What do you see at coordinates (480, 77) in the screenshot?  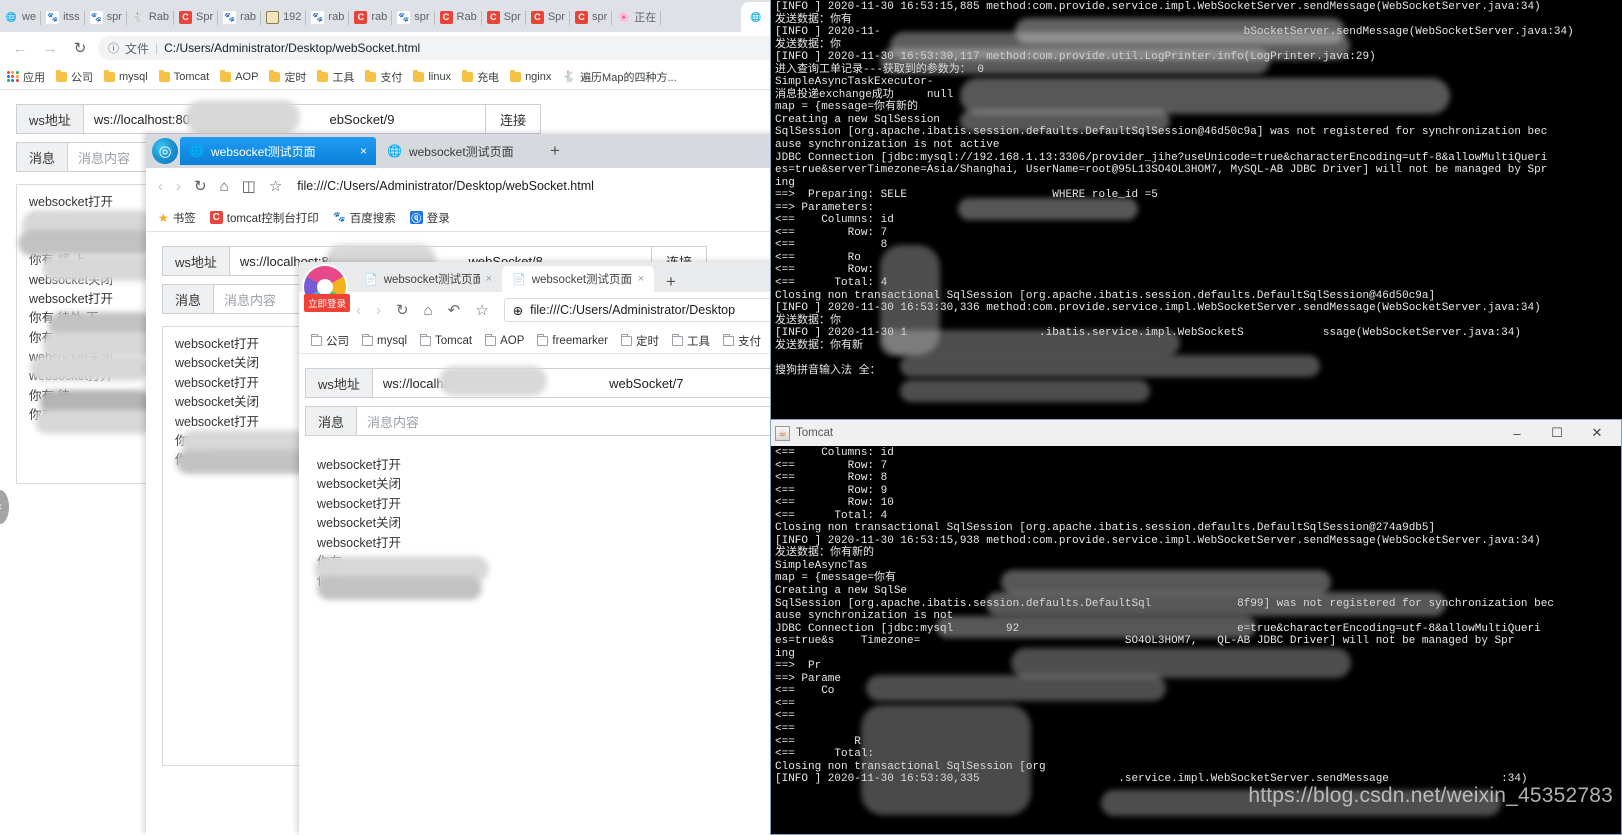 I see `bookmark-item: 充电` at bounding box center [480, 77].